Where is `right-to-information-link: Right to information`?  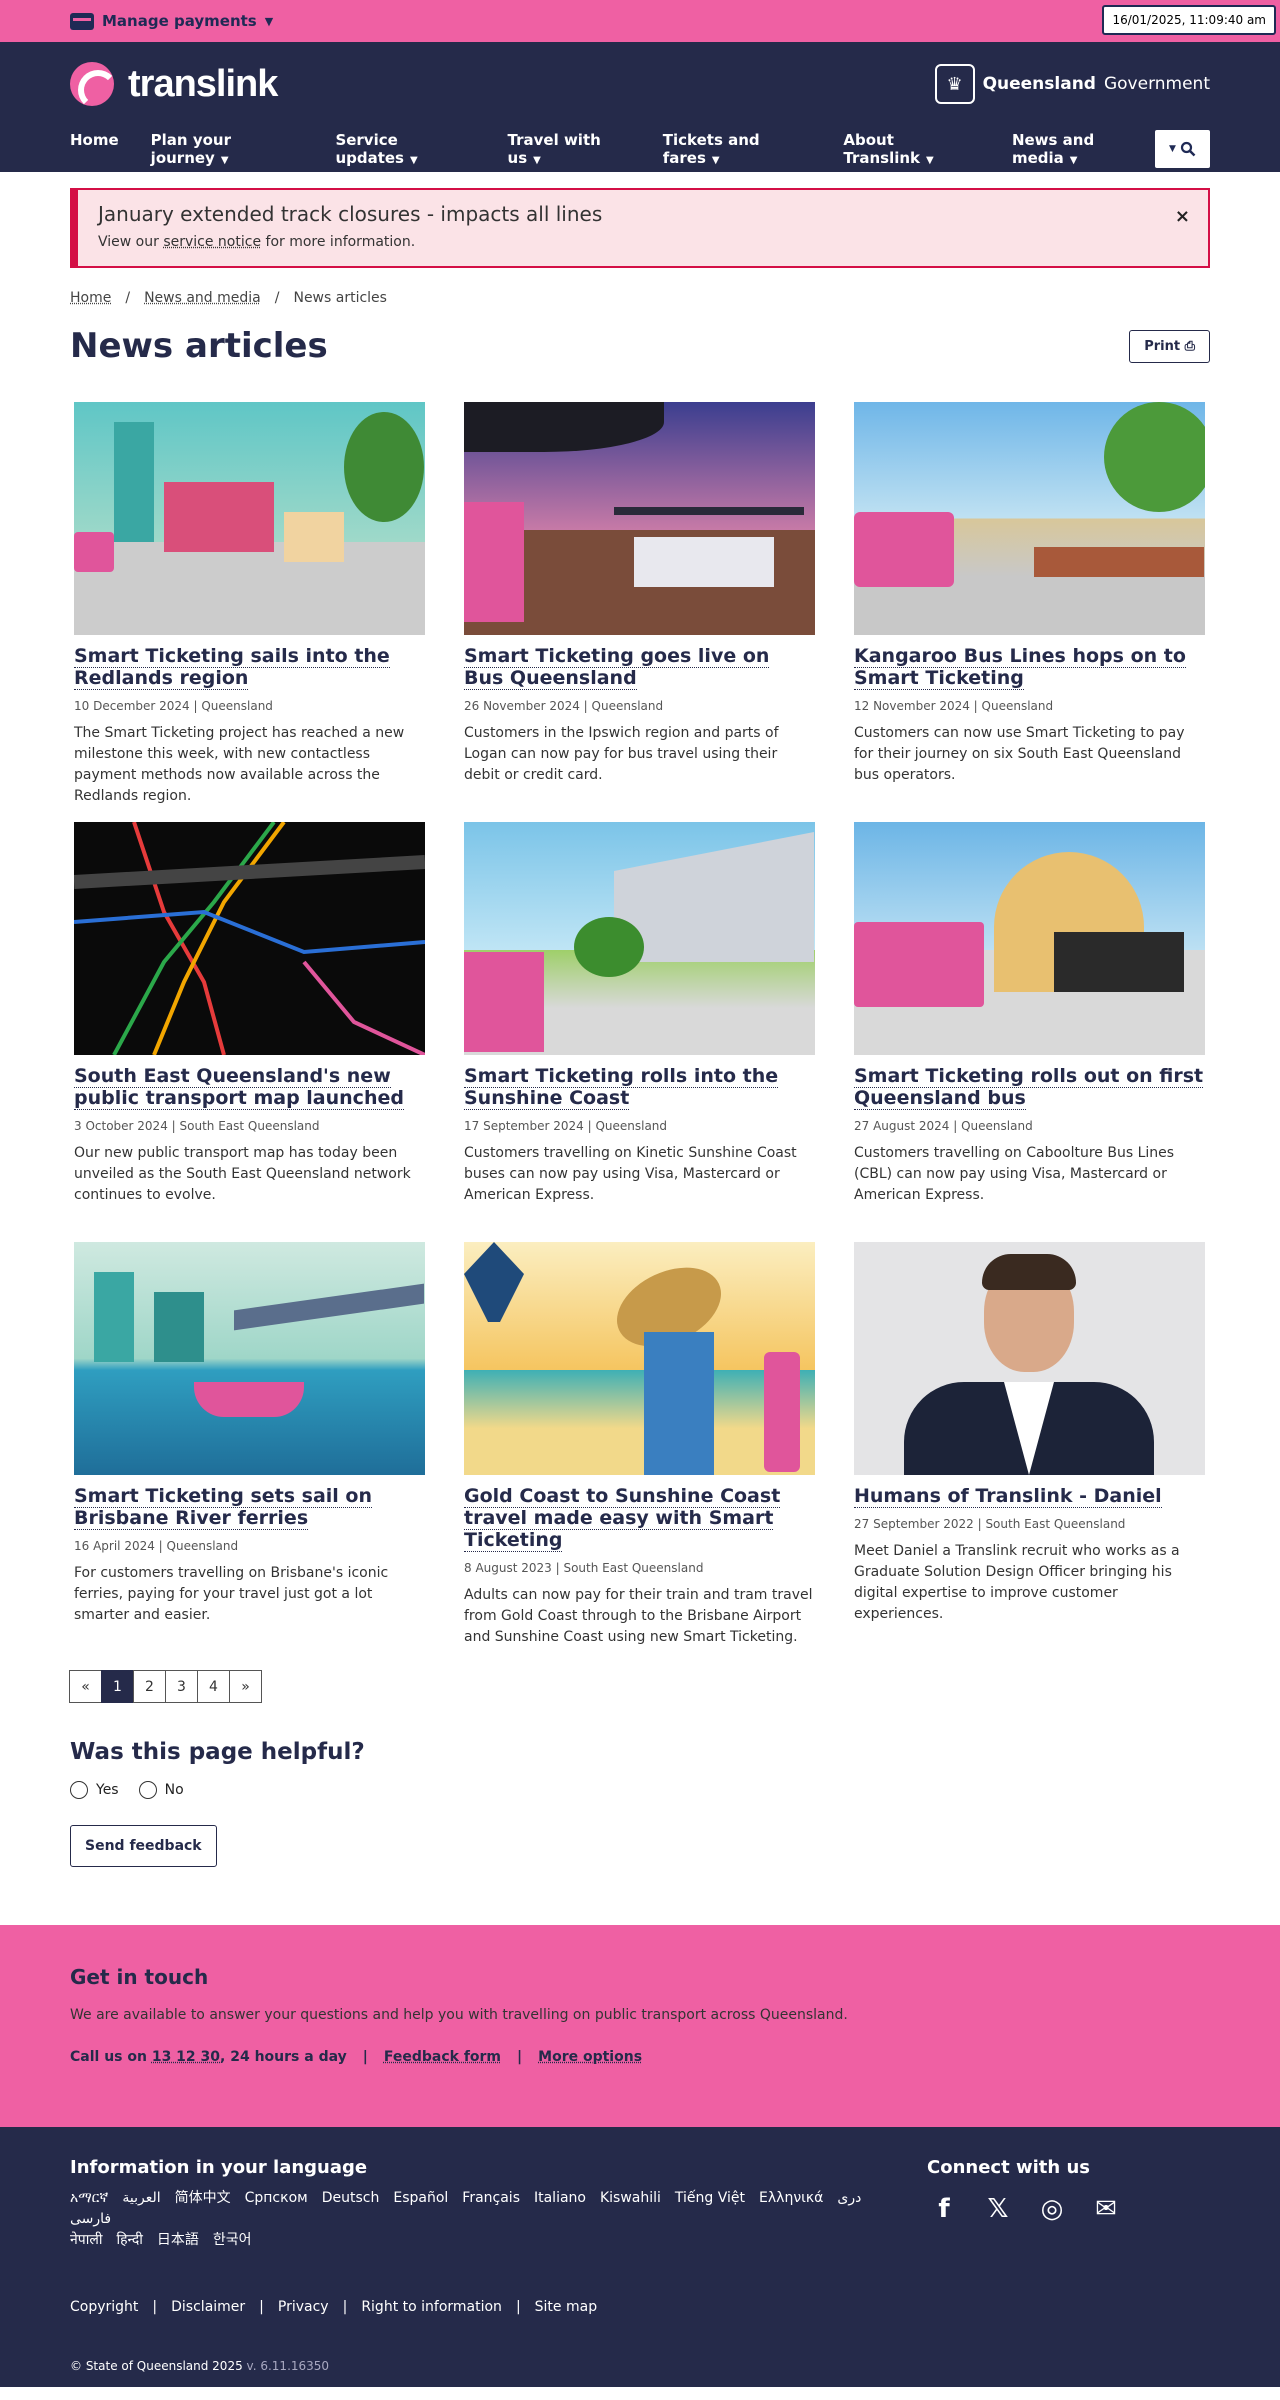 right-to-information-link: Right to information is located at coordinates (431, 2307).